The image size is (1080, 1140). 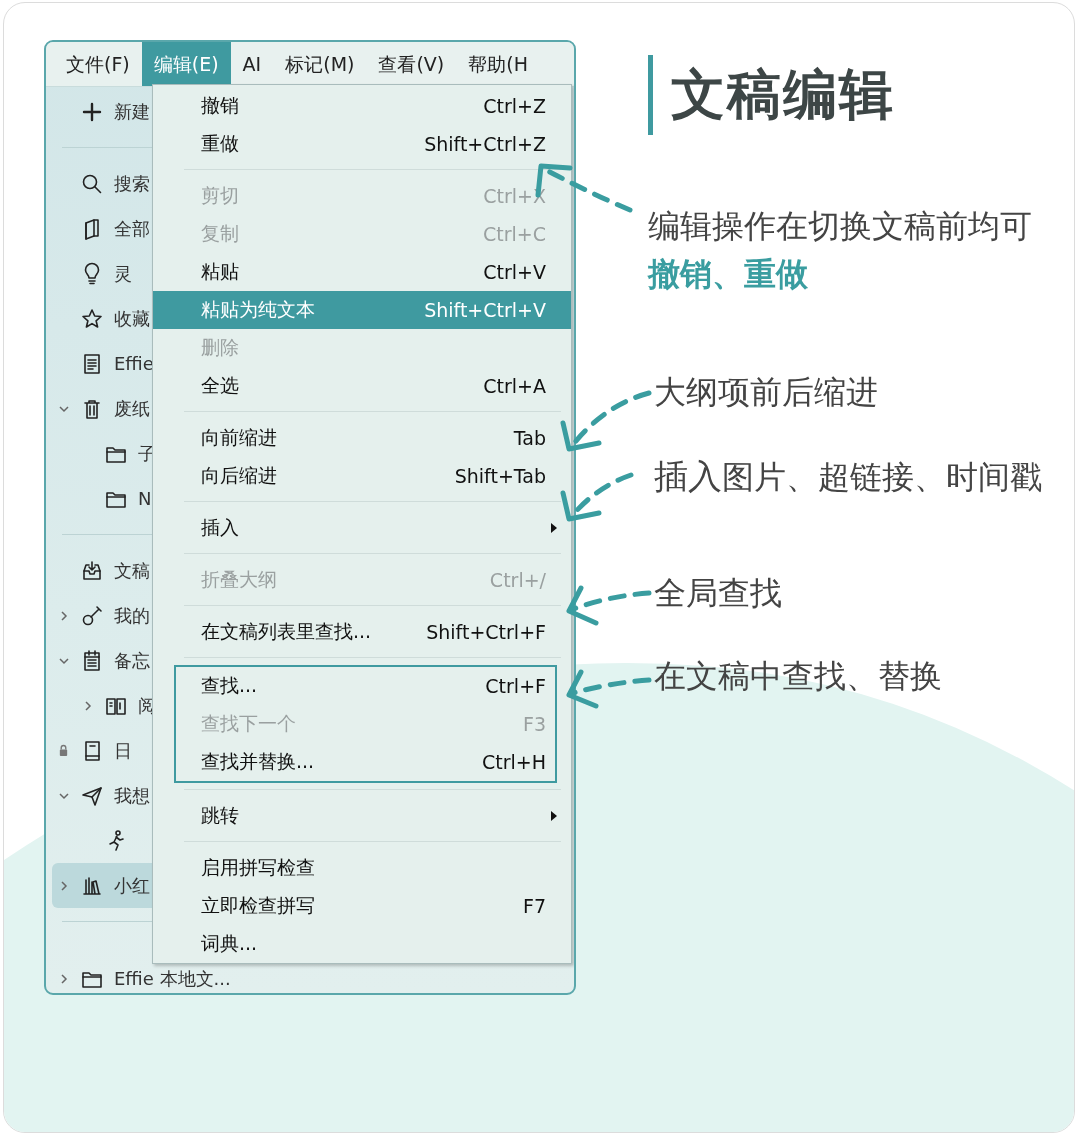 I want to click on page-title: 文稿编辑, so click(x=783, y=94).